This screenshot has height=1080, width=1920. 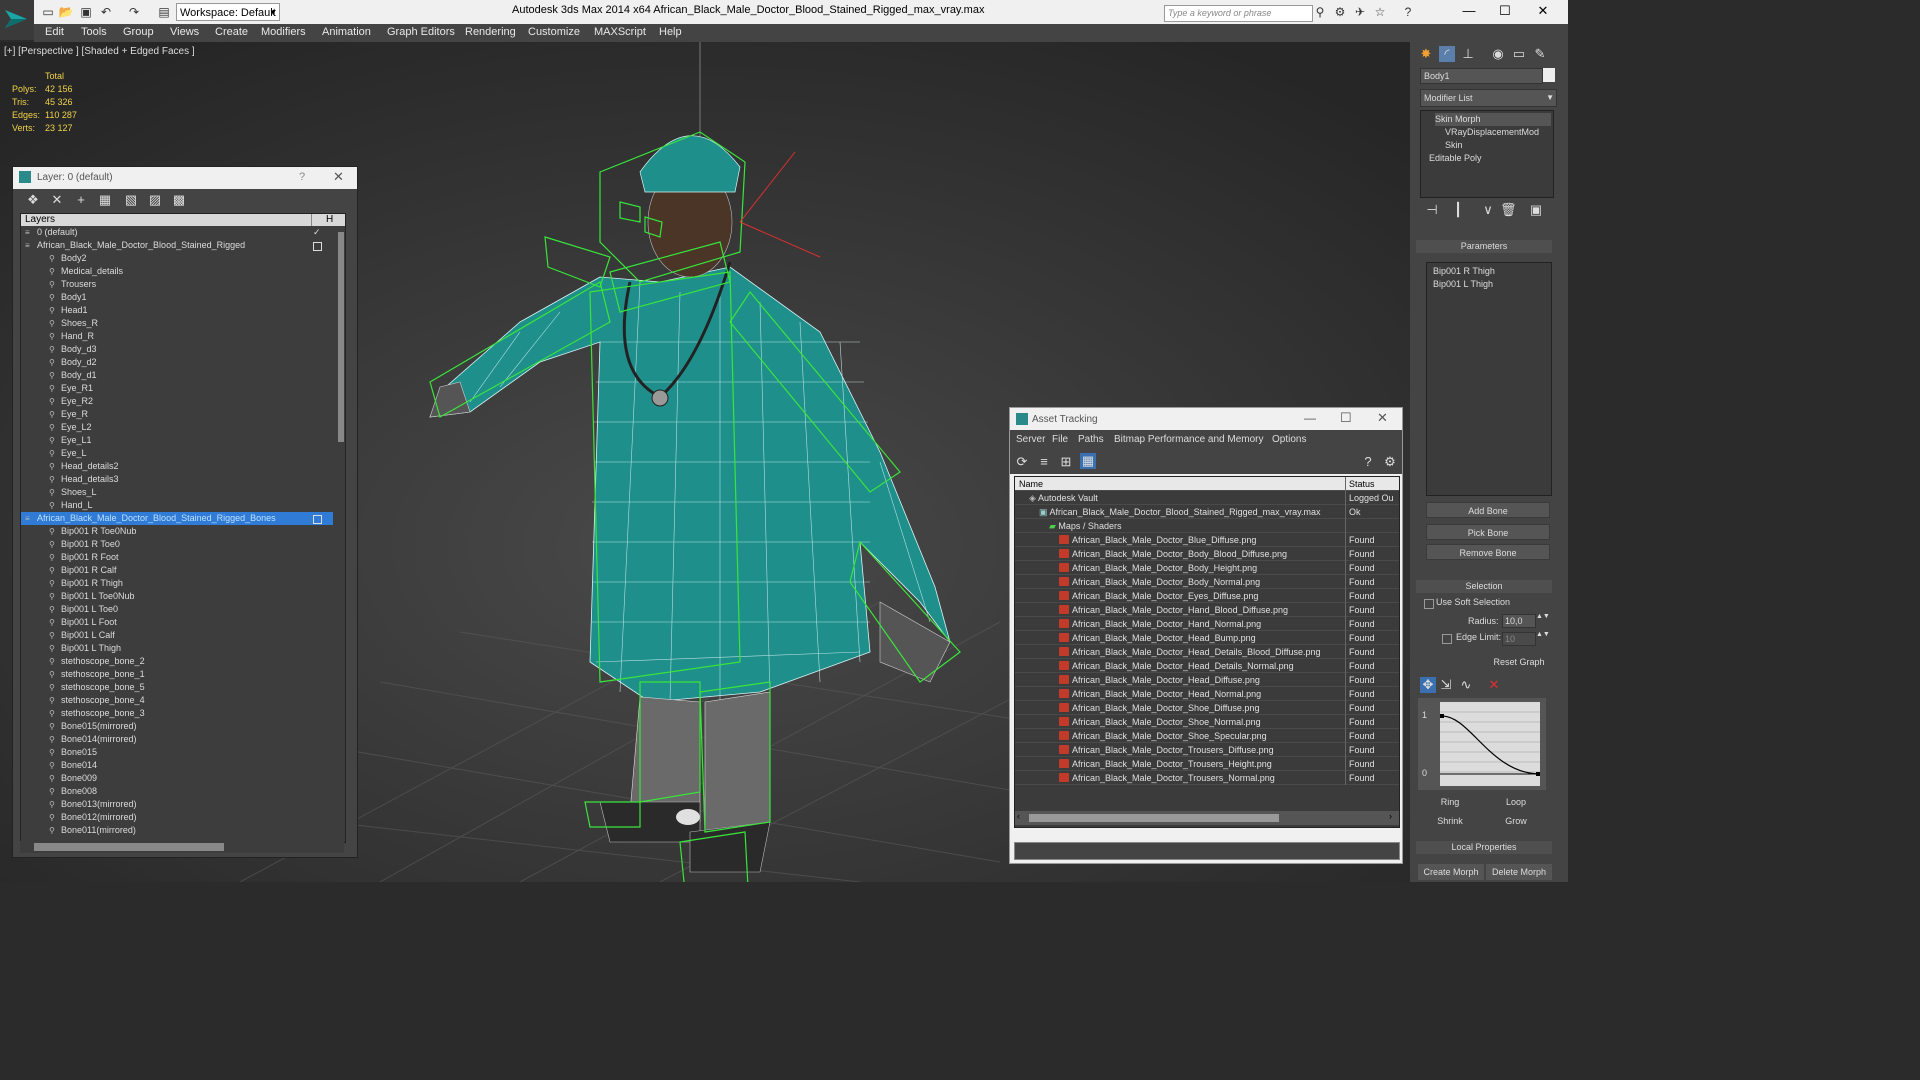 What do you see at coordinates (346, 32) in the screenshot?
I see `menu-animation: Animation` at bounding box center [346, 32].